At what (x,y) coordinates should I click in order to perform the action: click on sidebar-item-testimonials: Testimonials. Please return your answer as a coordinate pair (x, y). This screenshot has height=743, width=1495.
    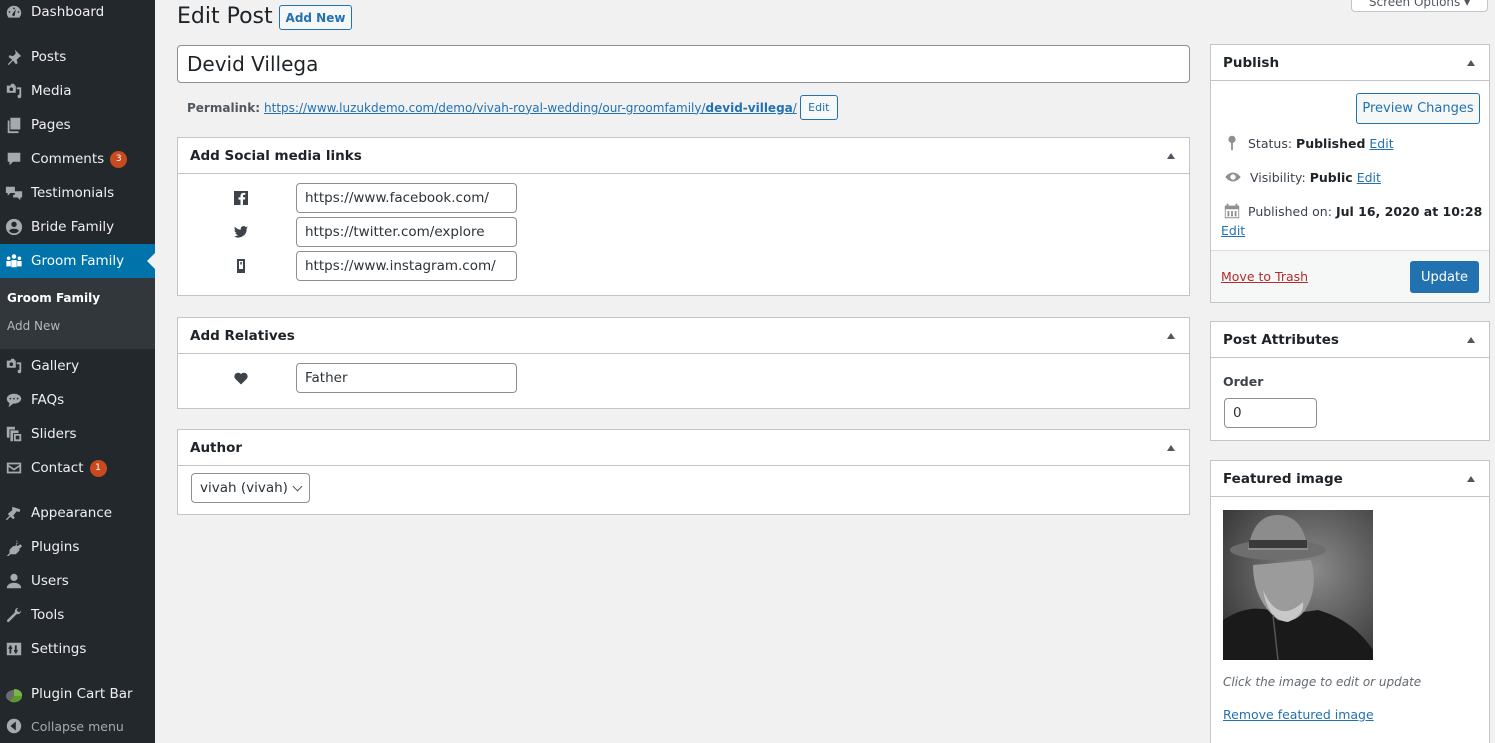
    Looking at the image, I should click on (77, 193).